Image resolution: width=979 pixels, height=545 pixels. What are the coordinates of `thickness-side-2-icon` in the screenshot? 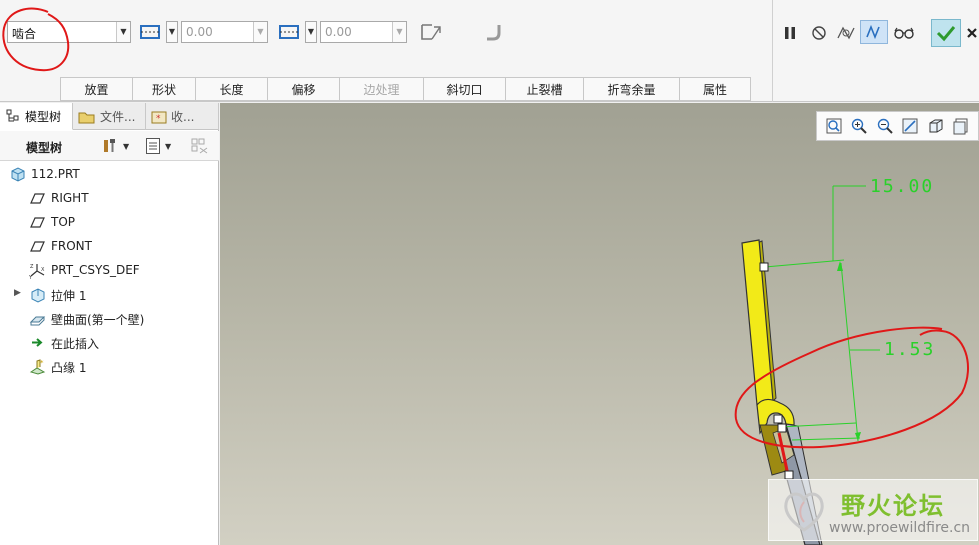 It's located at (290, 32).